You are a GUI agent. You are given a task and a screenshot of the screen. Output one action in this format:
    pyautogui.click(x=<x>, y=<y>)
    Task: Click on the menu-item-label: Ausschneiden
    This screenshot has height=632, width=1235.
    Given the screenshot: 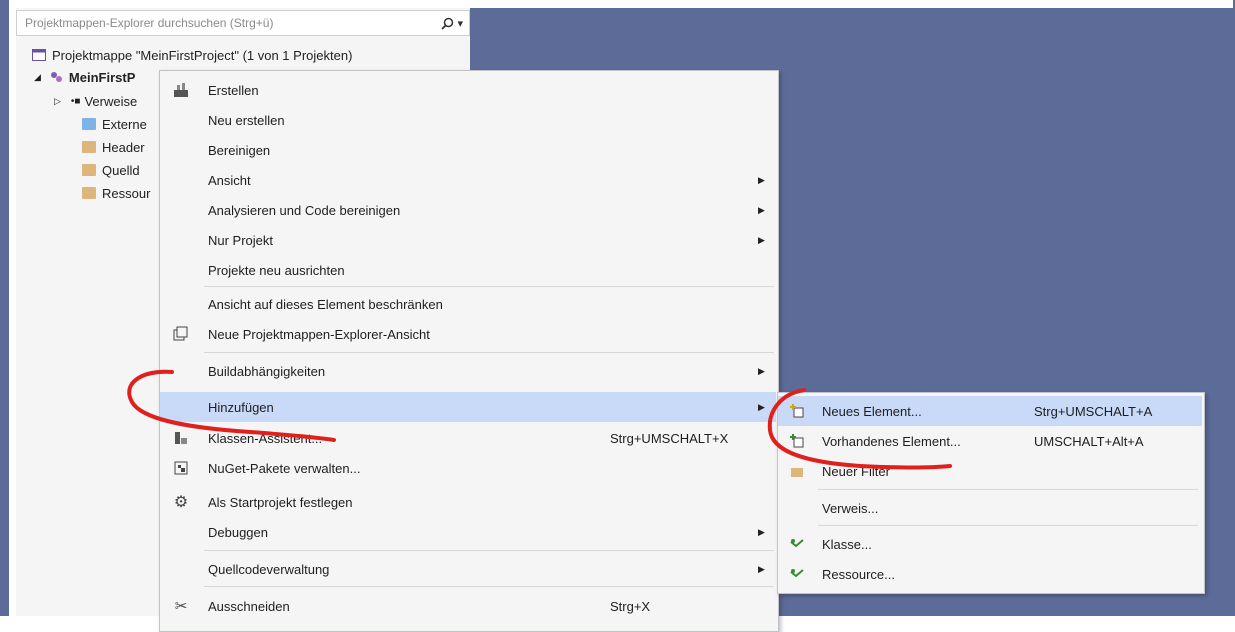 What is the action you would take?
    pyautogui.click(x=249, y=606)
    